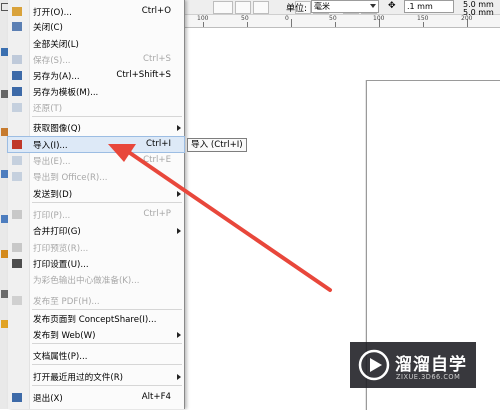 Image resolution: width=500 pixels, height=410 pixels. I want to click on watermark-url: ZIXUE.3D66.COM, so click(428, 377).